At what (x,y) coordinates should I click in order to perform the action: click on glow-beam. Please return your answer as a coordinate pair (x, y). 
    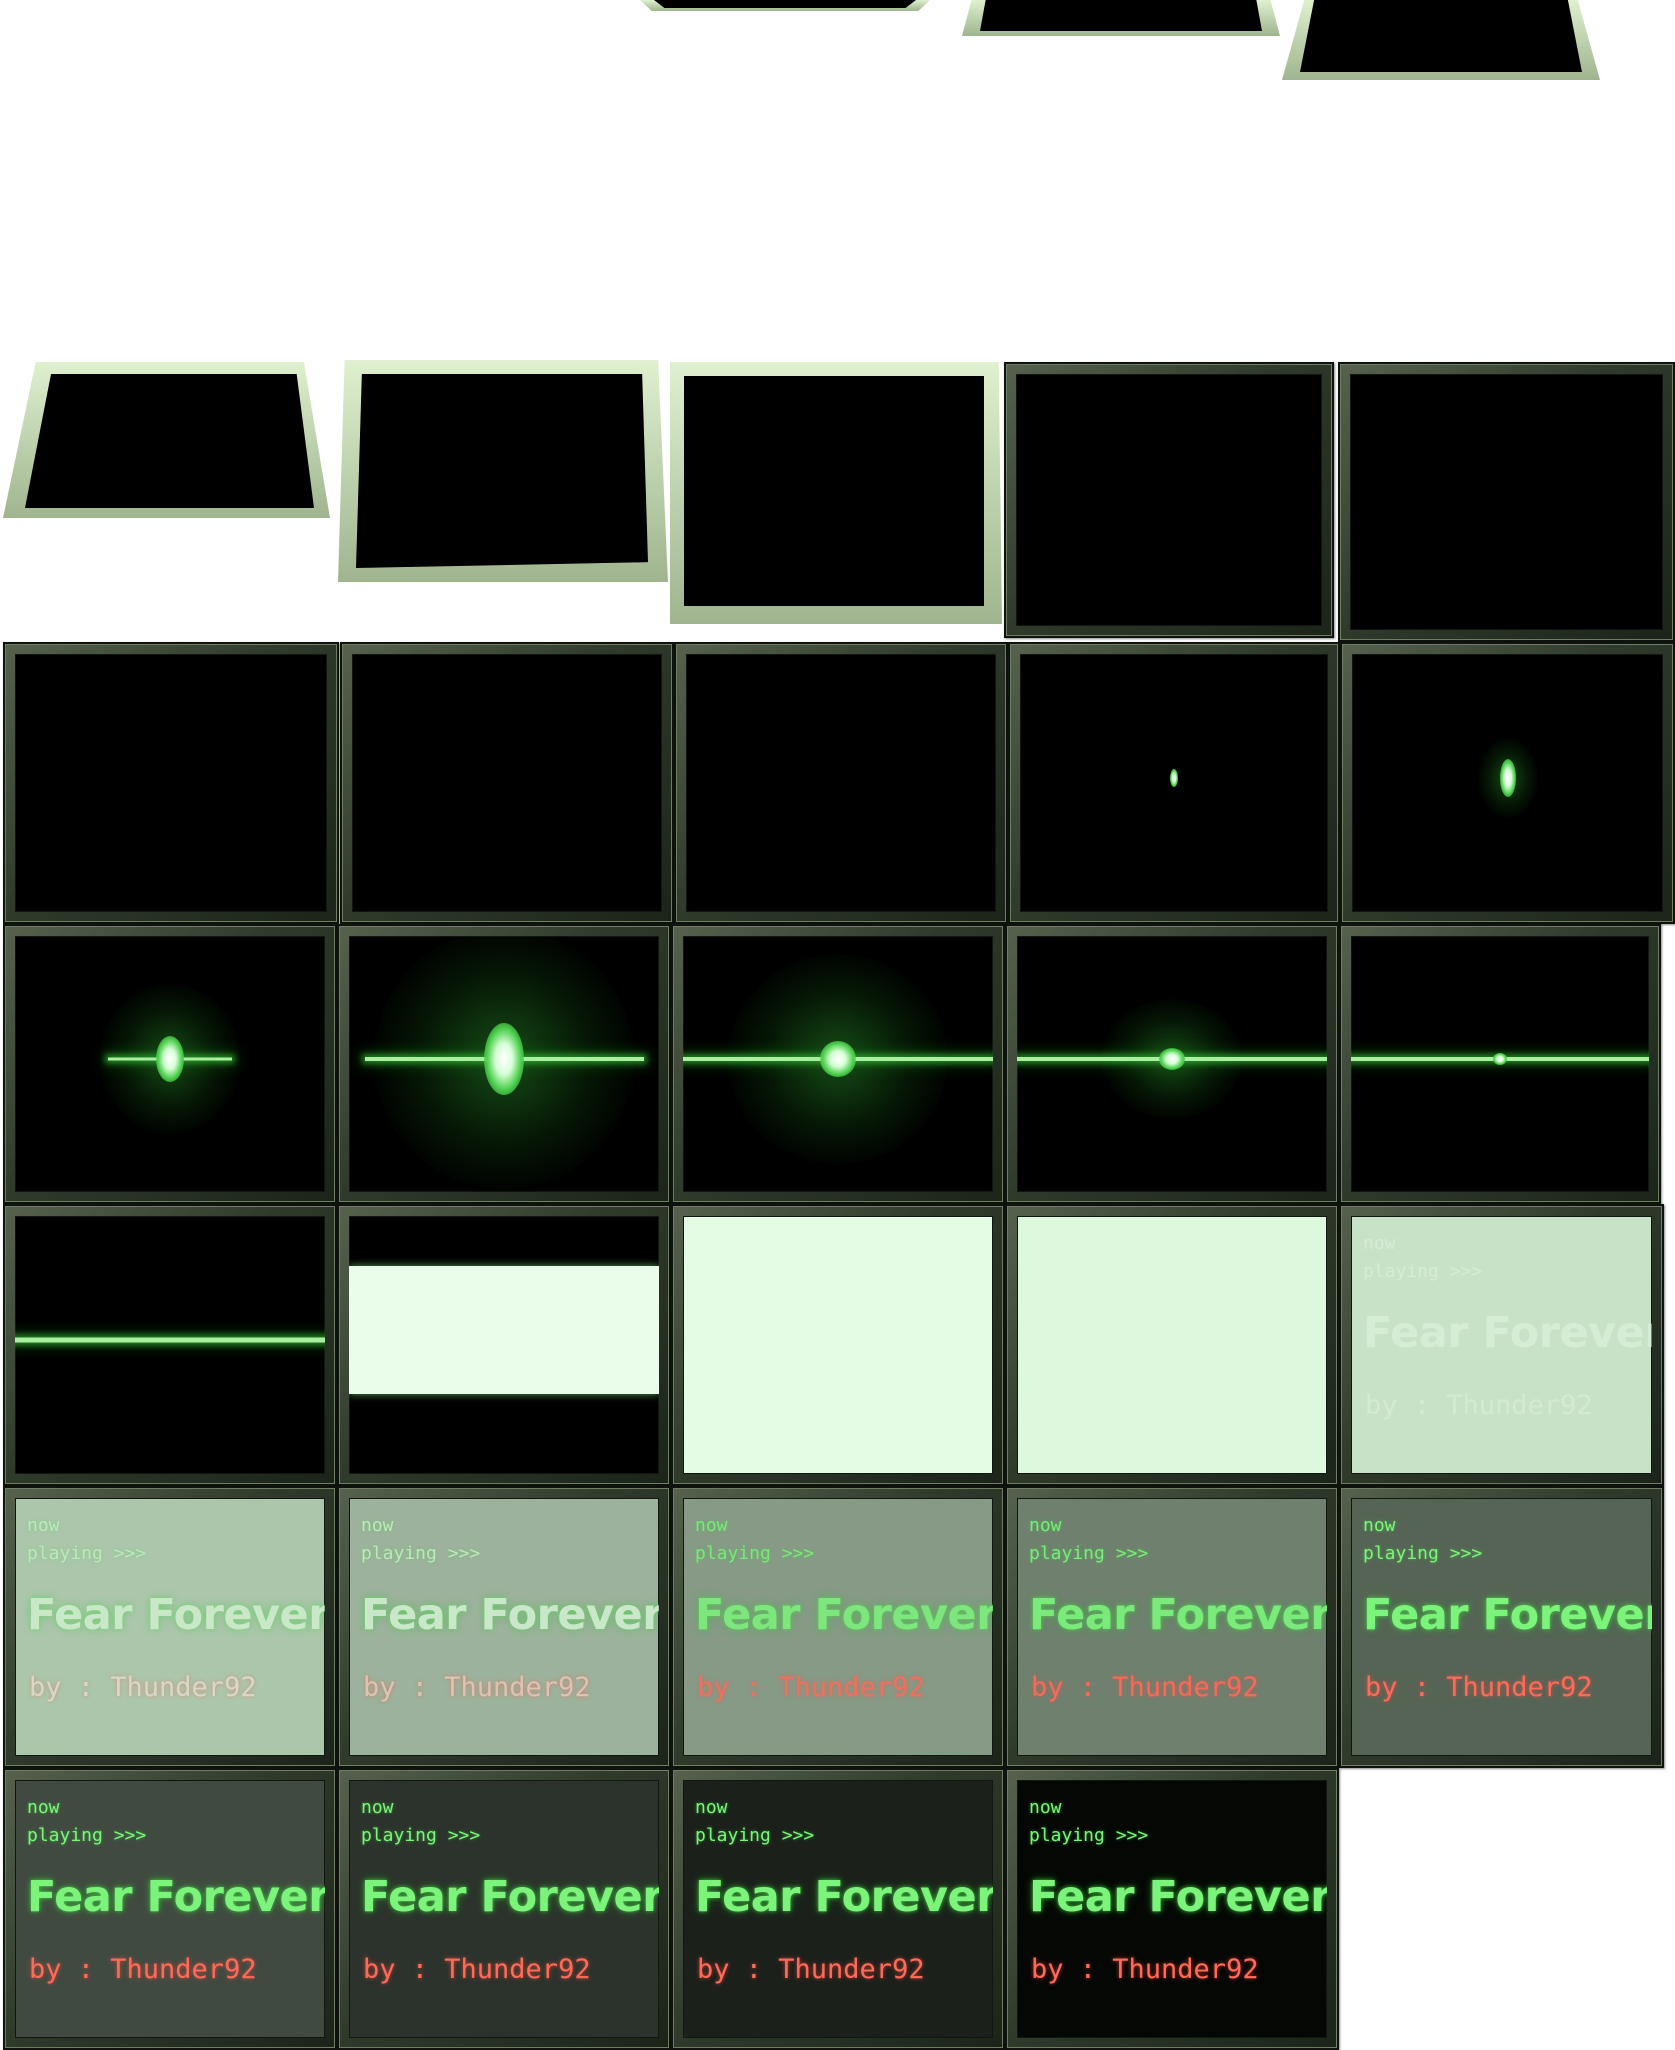
    Looking at the image, I should click on (170, 1340).